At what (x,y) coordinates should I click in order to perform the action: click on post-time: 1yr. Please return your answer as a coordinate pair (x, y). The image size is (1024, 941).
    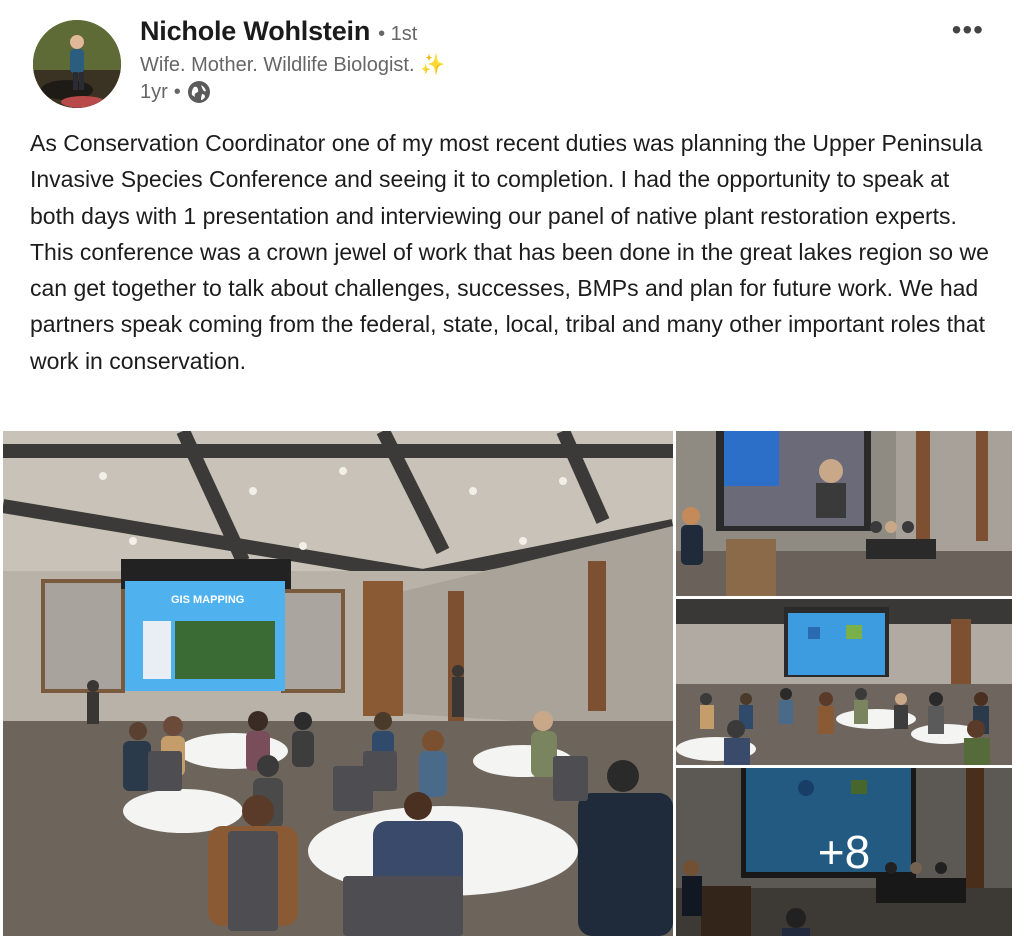
    Looking at the image, I should click on (154, 92).